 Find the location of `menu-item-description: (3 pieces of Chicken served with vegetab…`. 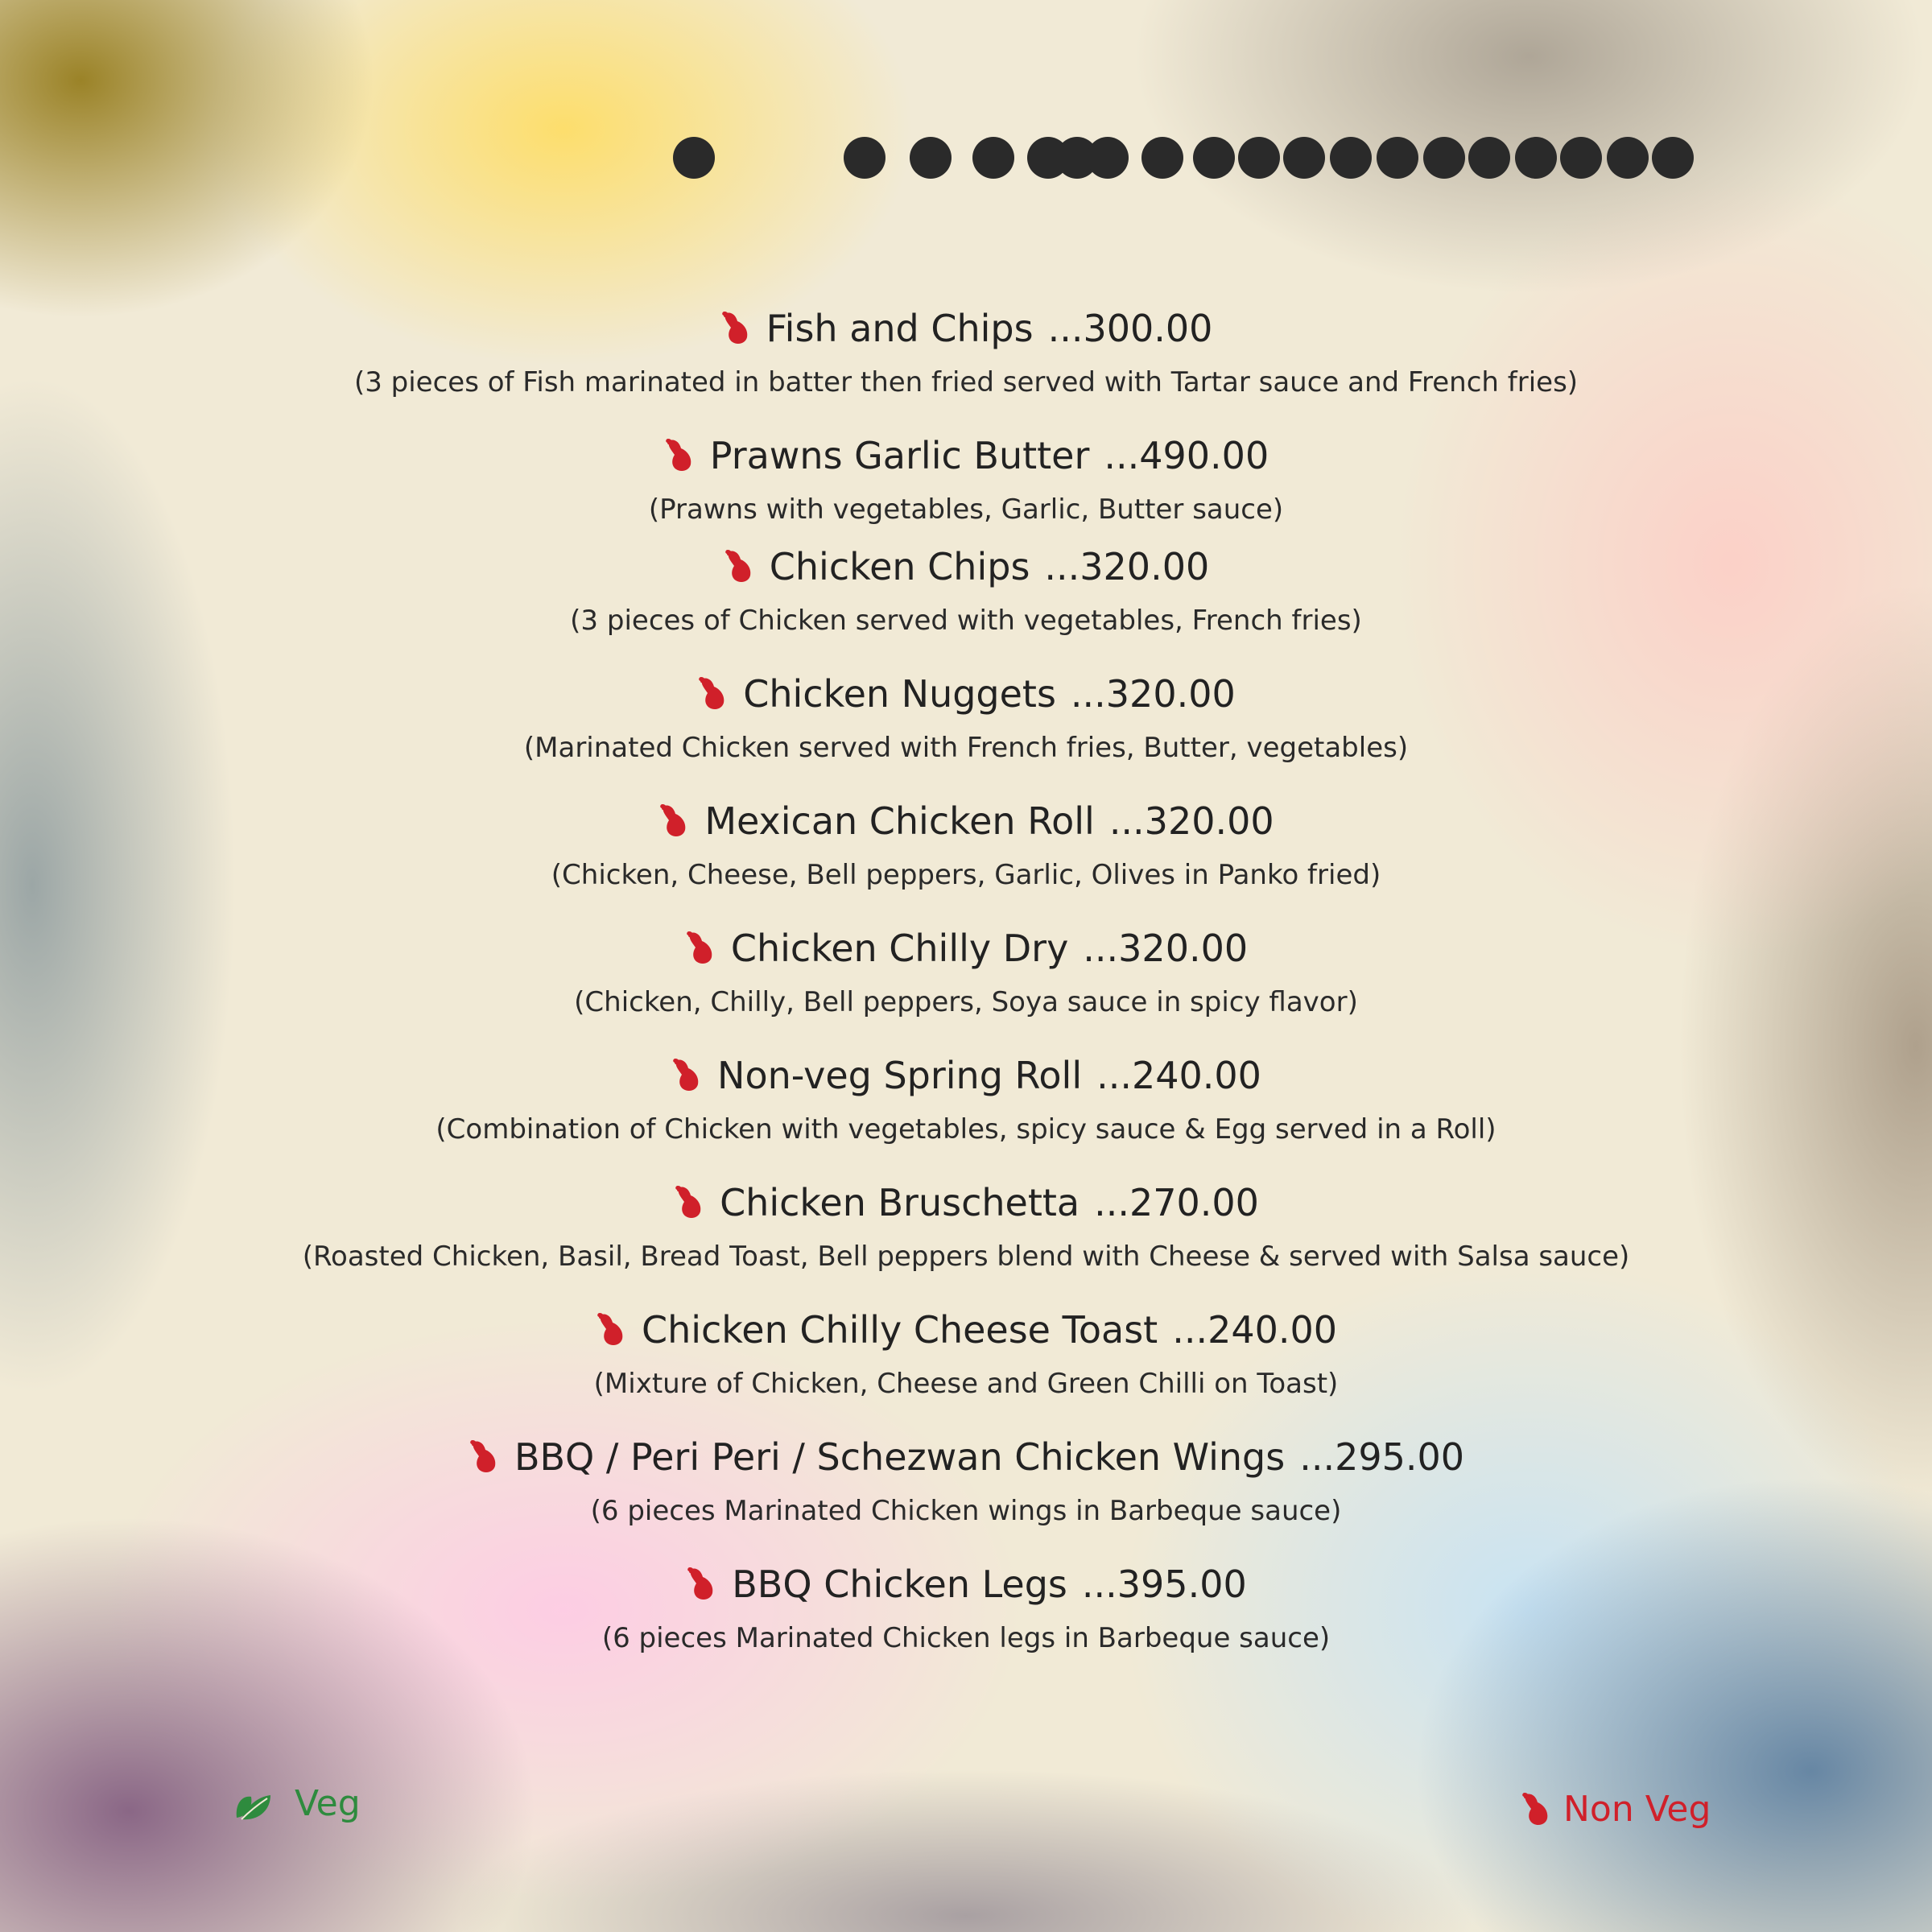

menu-item-description: (3 pieces of Chicken served with vegetab… is located at coordinates (966, 621).